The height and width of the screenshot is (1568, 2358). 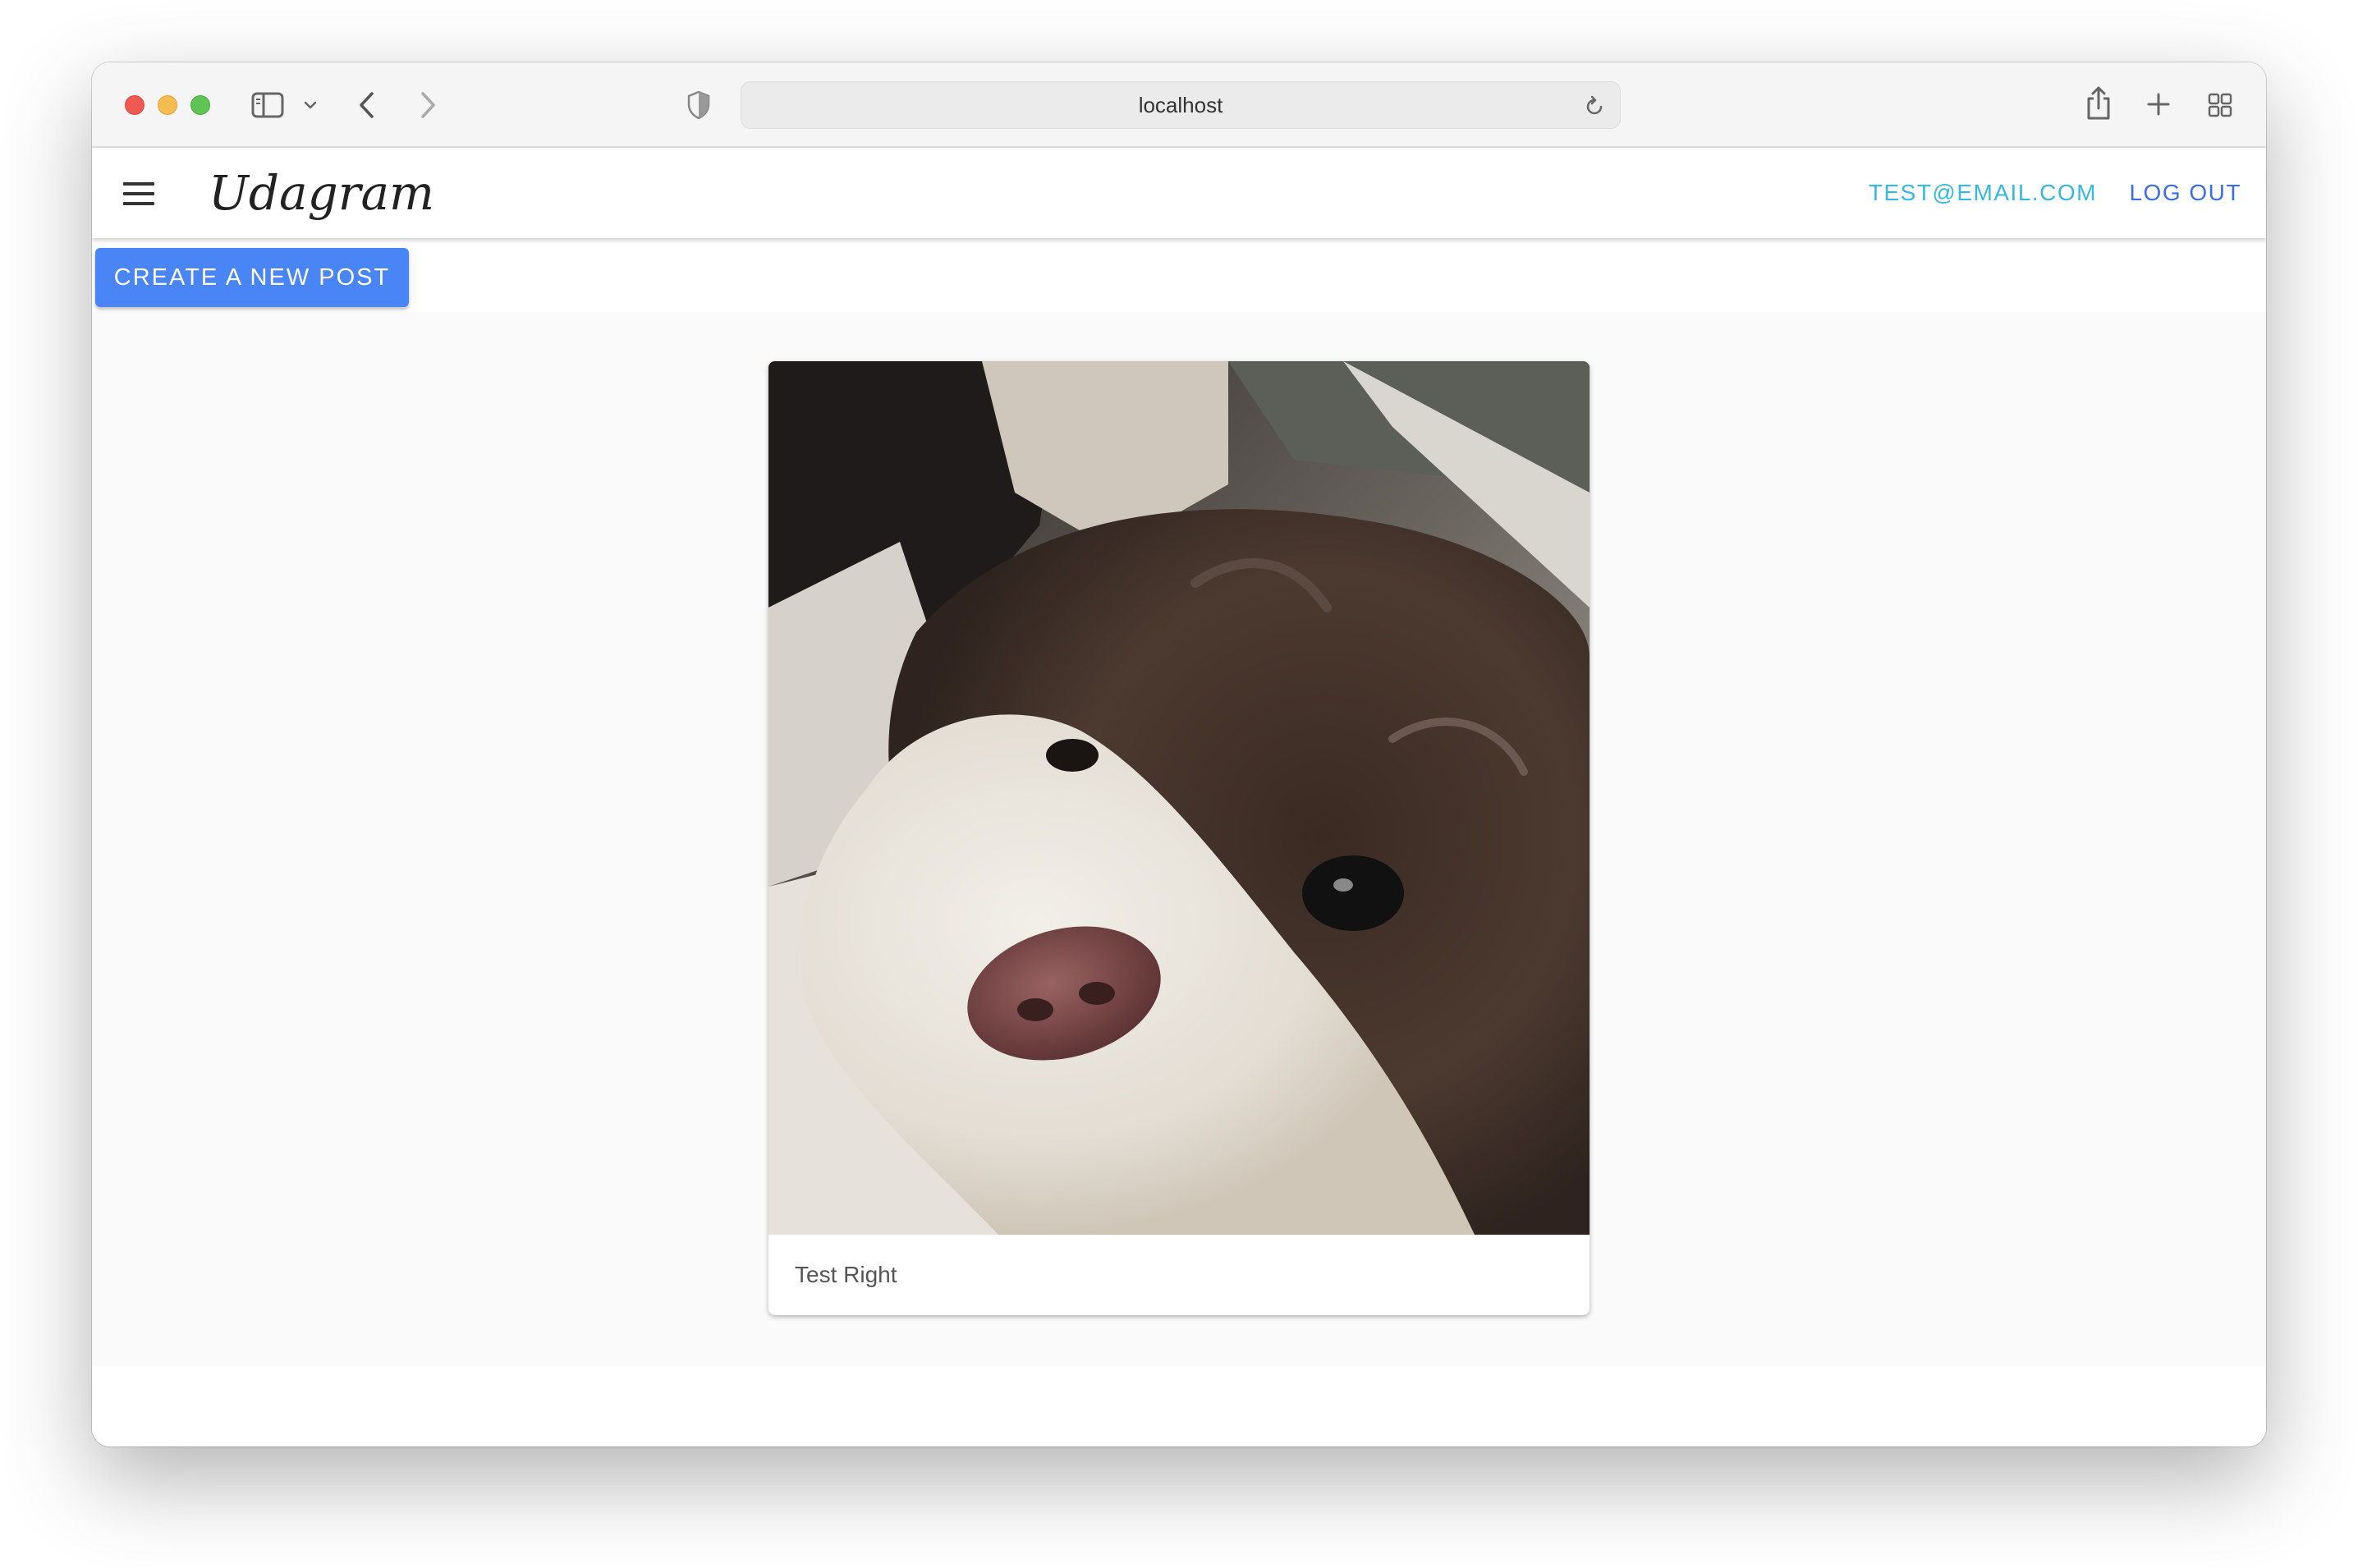 What do you see at coordinates (2185, 192) in the screenshot?
I see `logout-link: LOG OUT` at bounding box center [2185, 192].